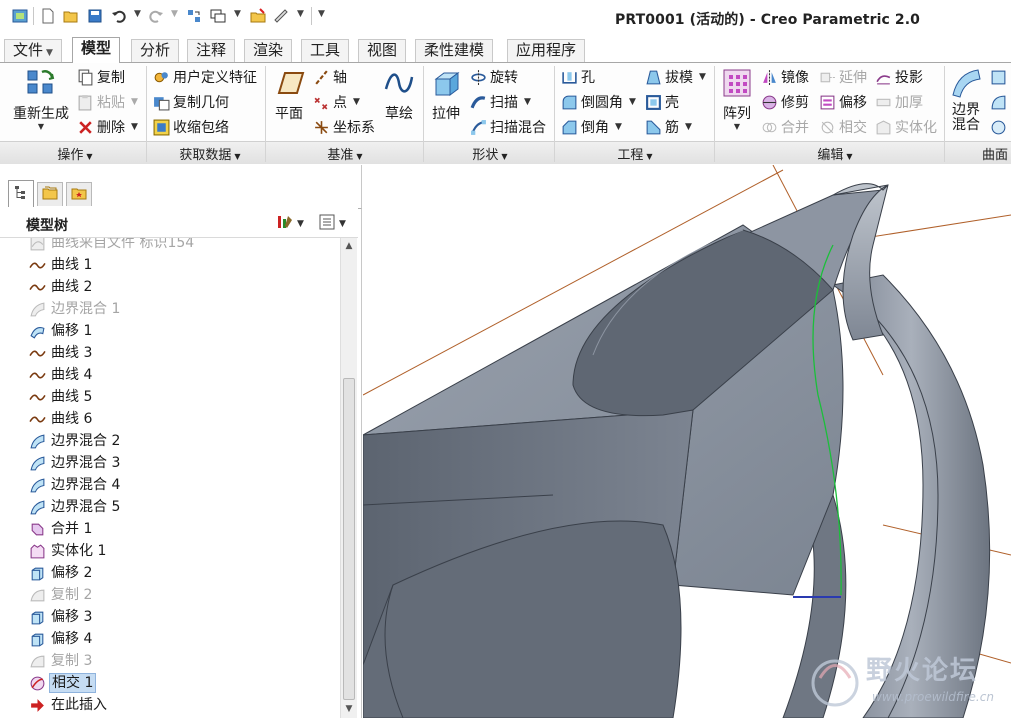  I want to click on tree-item-curve-from-file: 曲线来自文件 标识154, so click(170, 246).